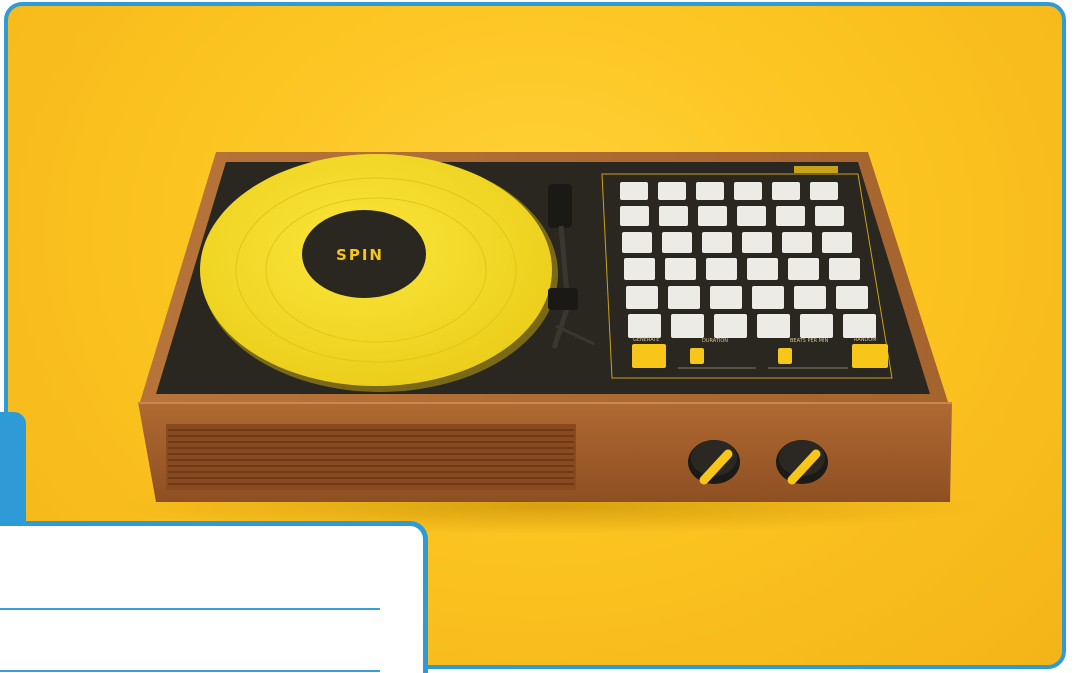 The image size is (1074, 673). What do you see at coordinates (802, 462) in the screenshot?
I see `knob-right` at bounding box center [802, 462].